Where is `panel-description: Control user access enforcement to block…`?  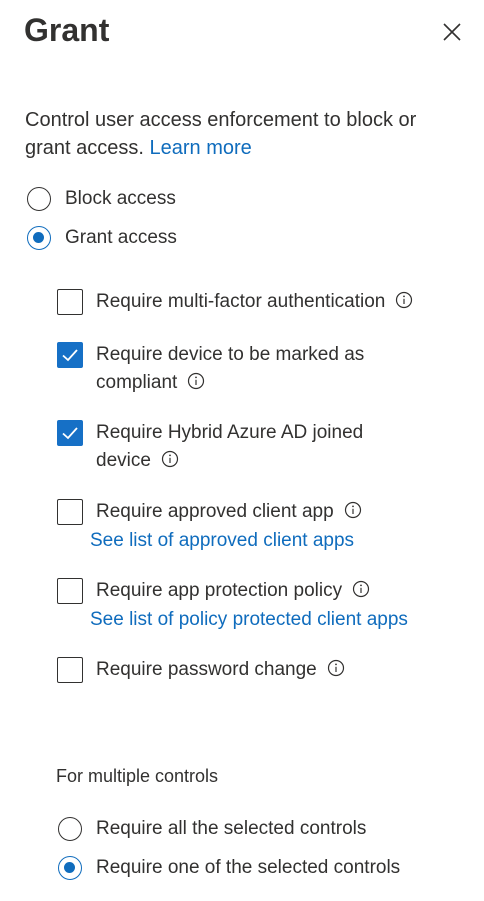 panel-description: Control user access enforcement to block… is located at coordinates (245, 134).